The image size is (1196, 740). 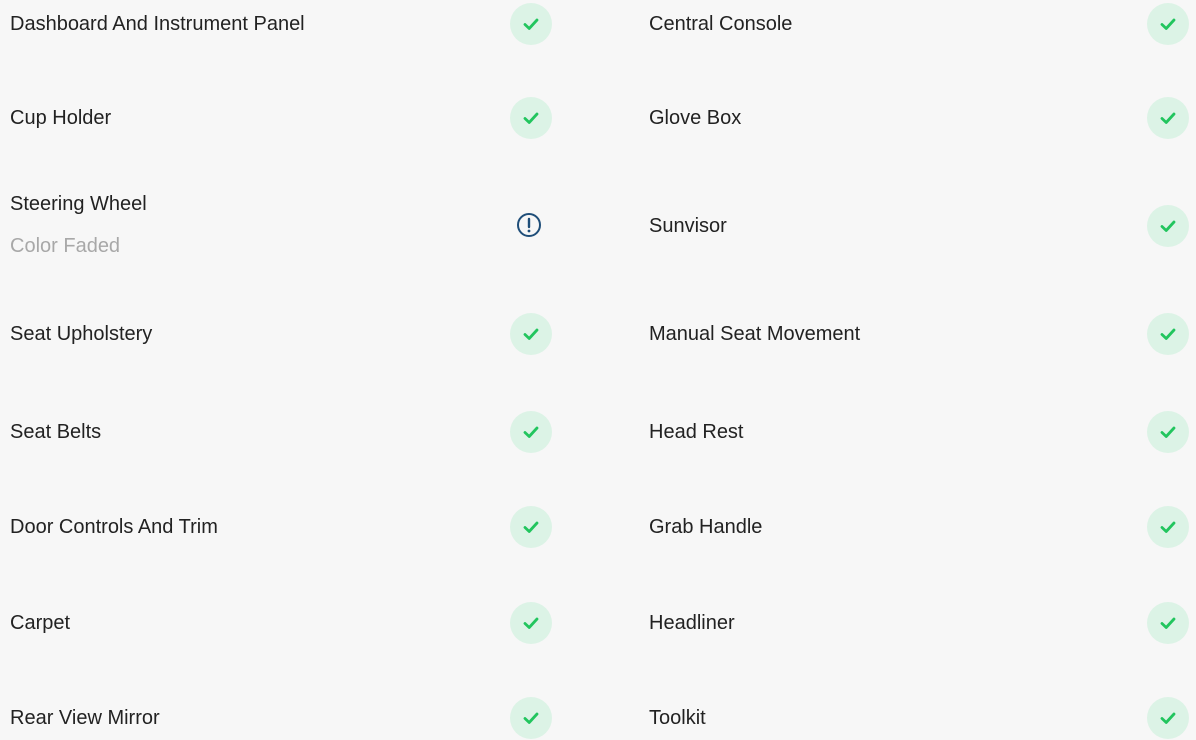 What do you see at coordinates (78, 204) in the screenshot?
I see `item-label: Steering Wheel` at bounding box center [78, 204].